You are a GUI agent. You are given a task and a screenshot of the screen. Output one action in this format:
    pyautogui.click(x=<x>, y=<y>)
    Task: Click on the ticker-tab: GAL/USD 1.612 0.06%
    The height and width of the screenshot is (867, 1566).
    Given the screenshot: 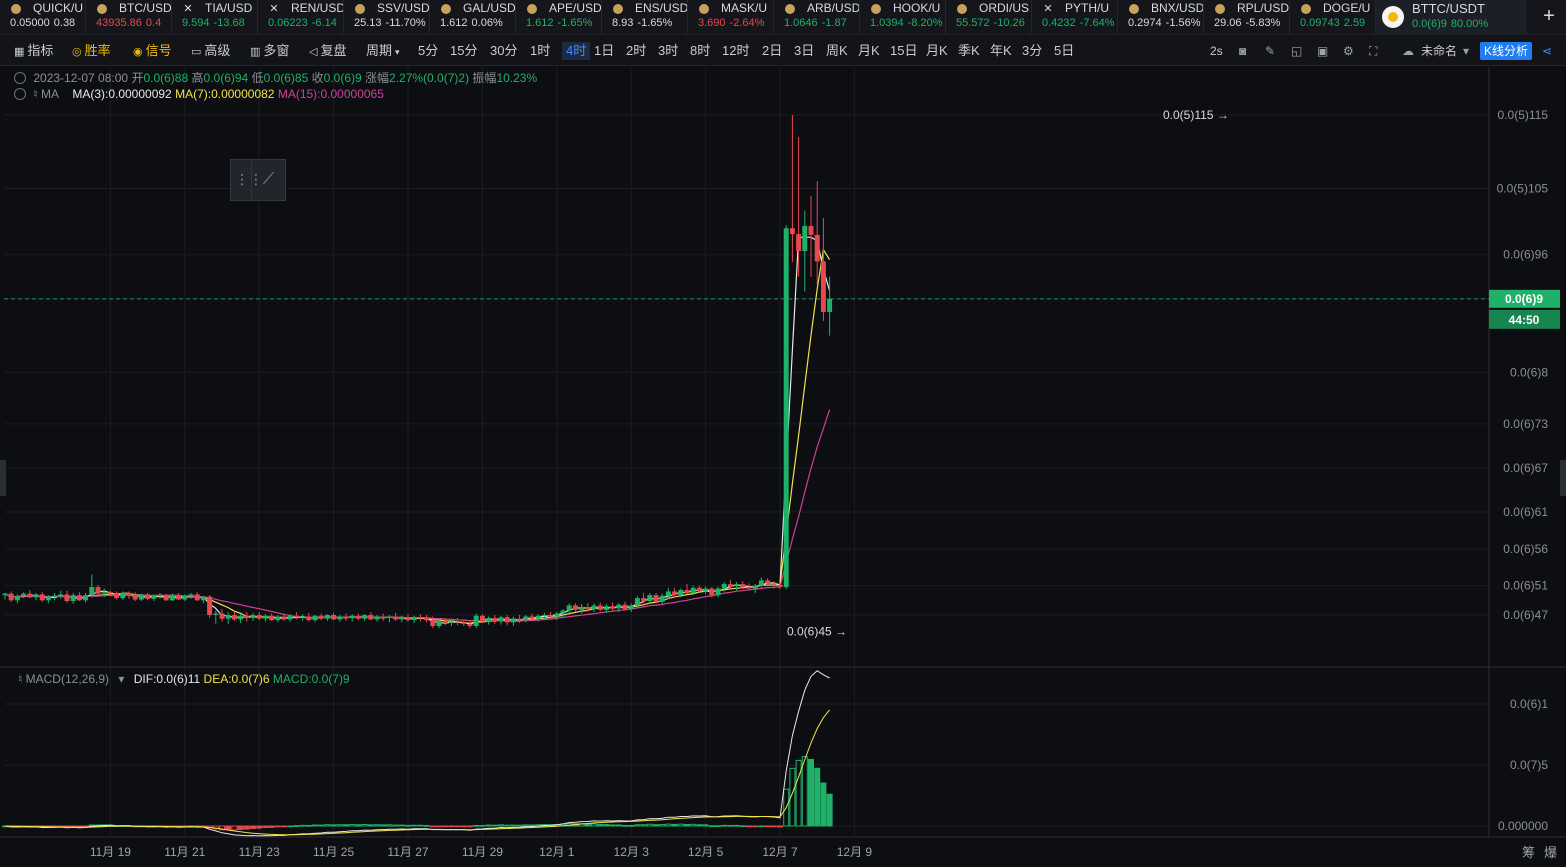 What is the action you would take?
    pyautogui.click(x=473, y=17)
    